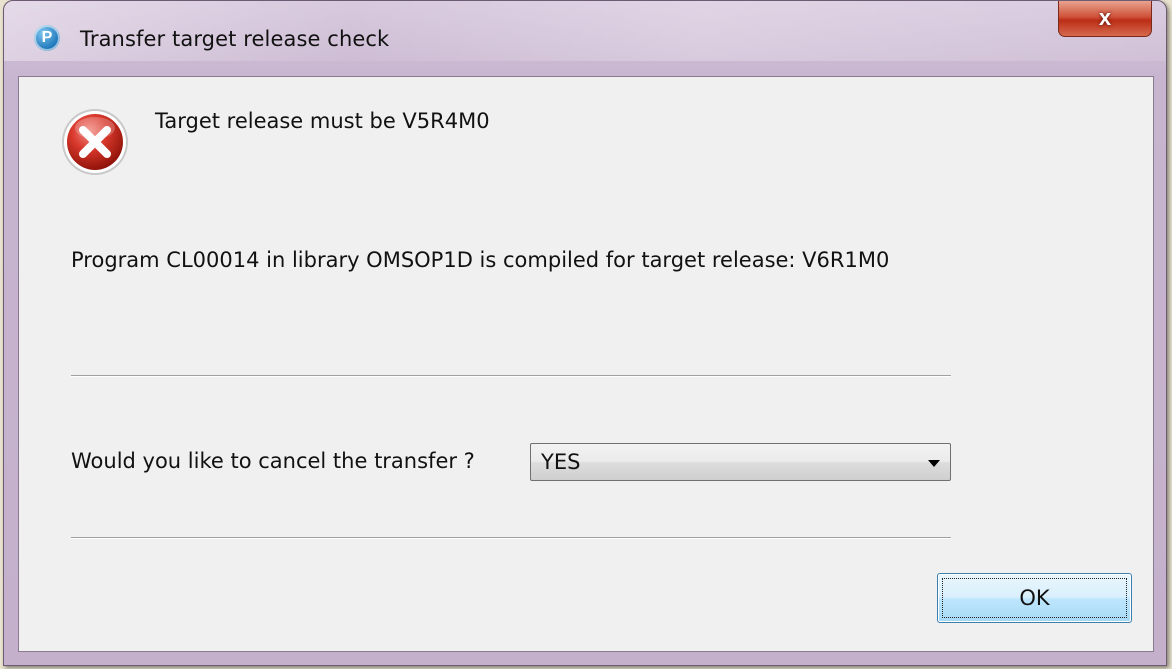  Describe the element at coordinates (511, 376) in the screenshot. I see `separator-top` at that location.